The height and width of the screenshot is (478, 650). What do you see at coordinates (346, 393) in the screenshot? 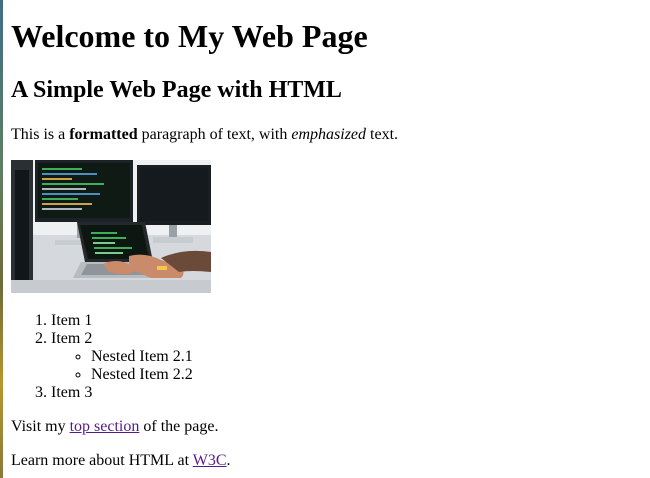
I see `list-item: Item 3` at bounding box center [346, 393].